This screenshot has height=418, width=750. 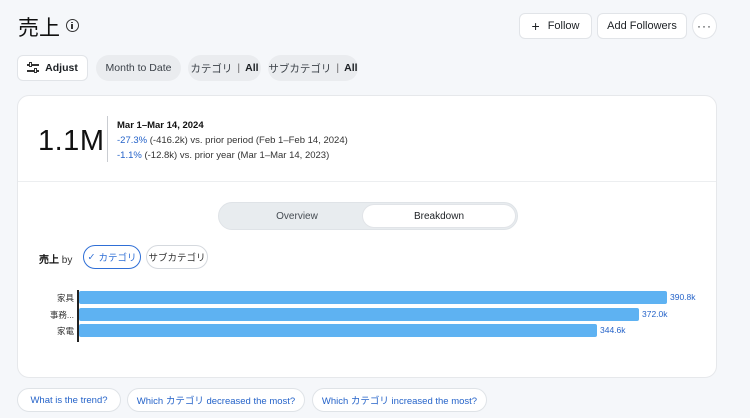 What do you see at coordinates (252, 68) in the screenshot?
I see `category-filter-value: All` at bounding box center [252, 68].